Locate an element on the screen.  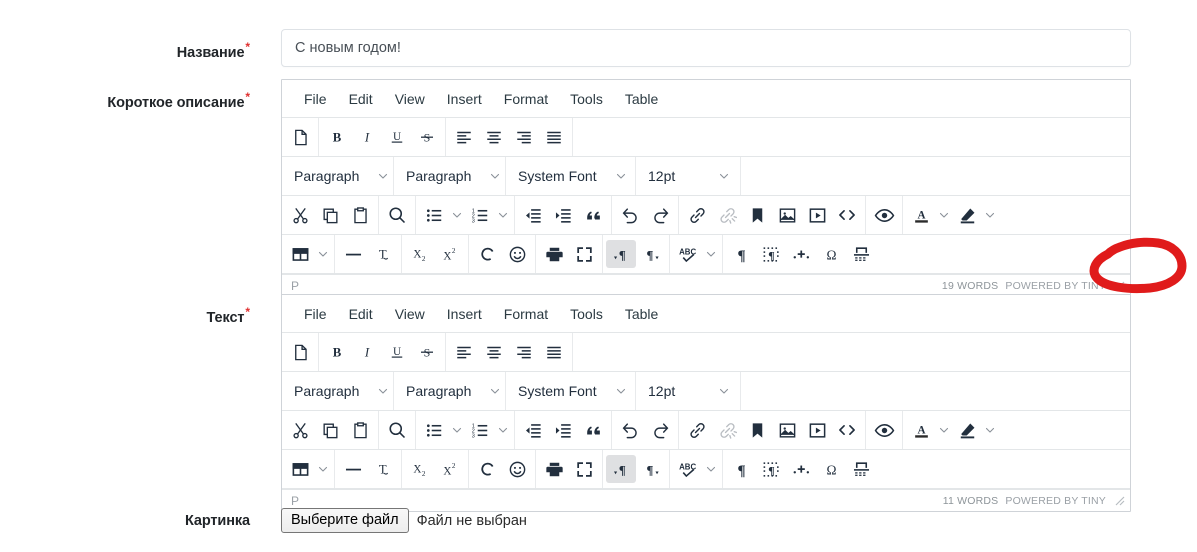
blockquote-icon is located at coordinates (593, 430).